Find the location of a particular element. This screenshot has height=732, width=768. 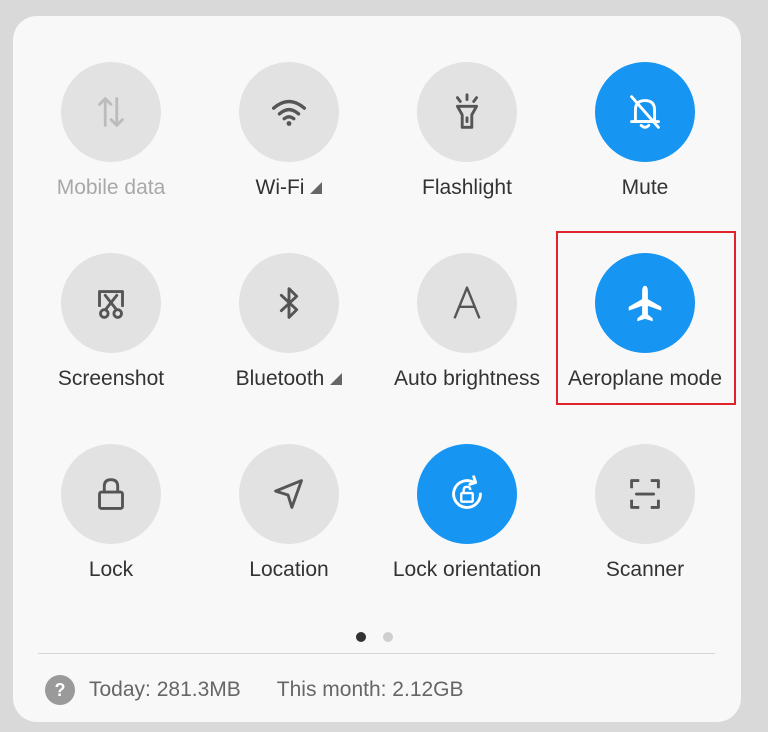

location-toggle is located at coordinates (289, 494).